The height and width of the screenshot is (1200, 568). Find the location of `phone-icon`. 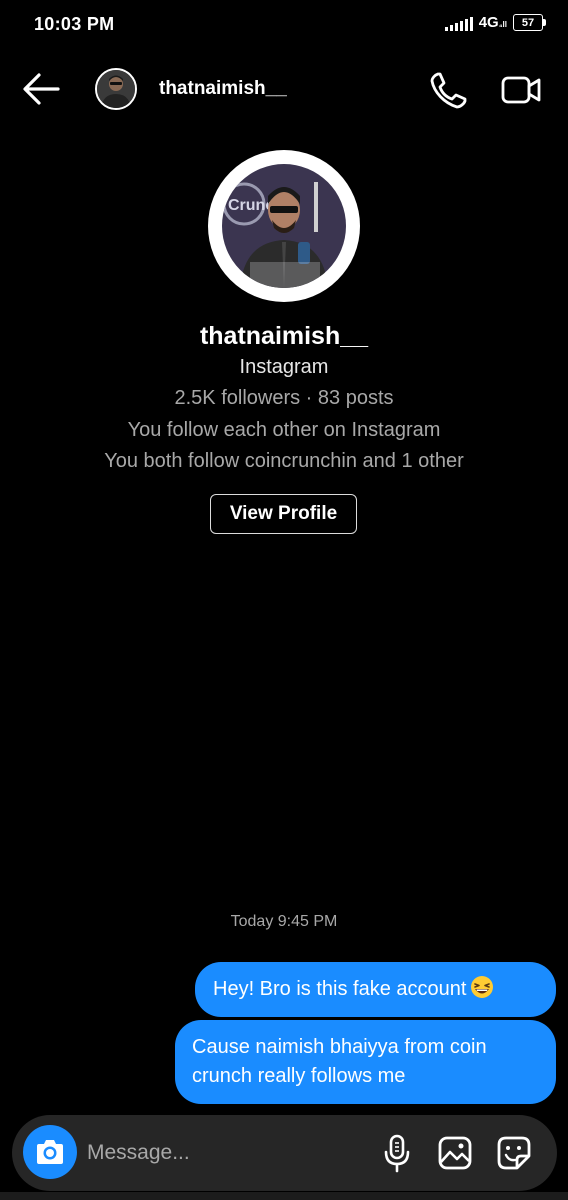

phone-icon is located at coordinates (448, 90).